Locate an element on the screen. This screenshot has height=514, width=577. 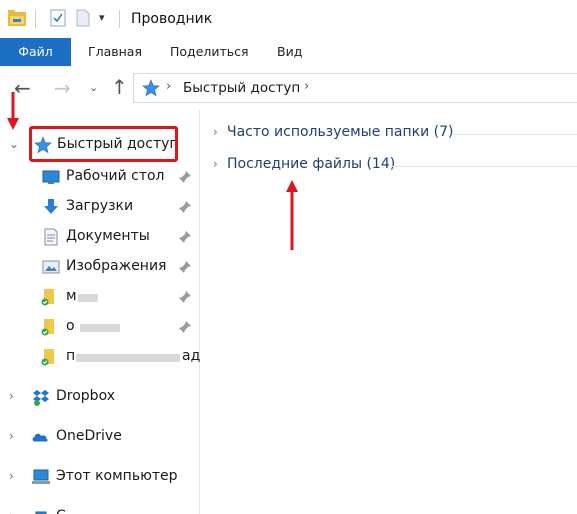
folder-icon is located at coordinates (17, 18).